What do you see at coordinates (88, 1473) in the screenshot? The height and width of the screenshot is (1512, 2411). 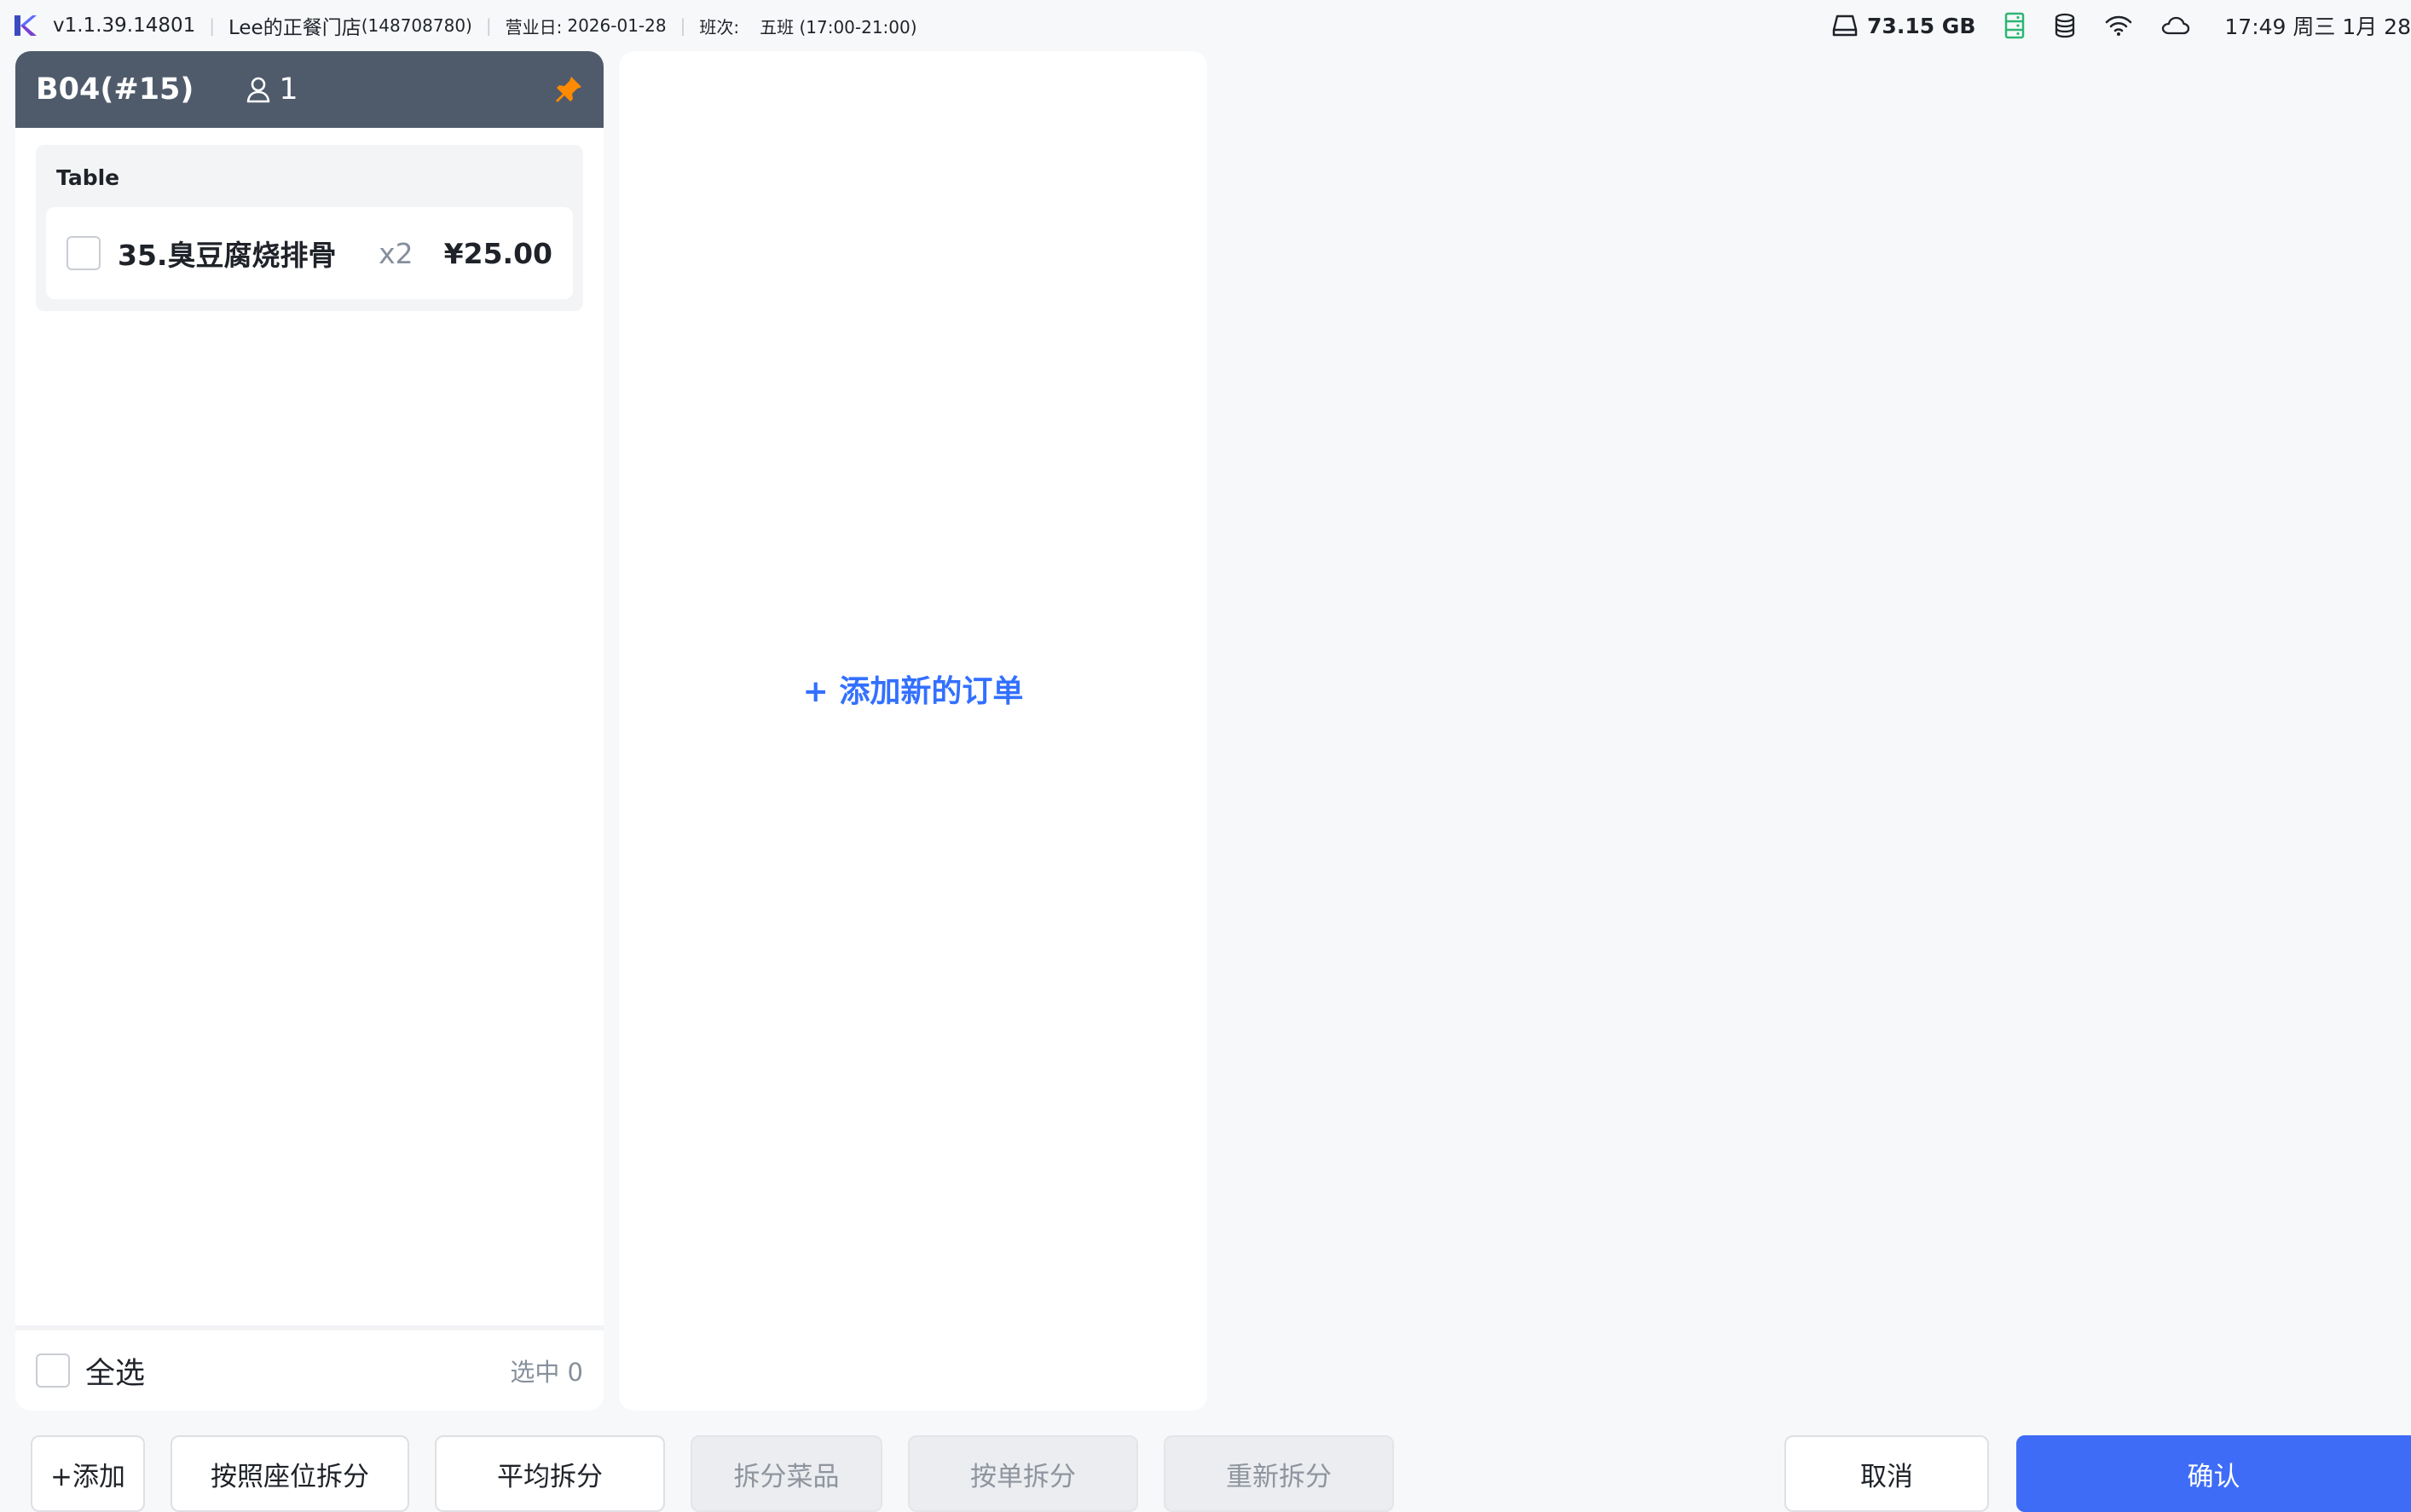 I see `add-button: +添加` at bounding box center [88, 1473].